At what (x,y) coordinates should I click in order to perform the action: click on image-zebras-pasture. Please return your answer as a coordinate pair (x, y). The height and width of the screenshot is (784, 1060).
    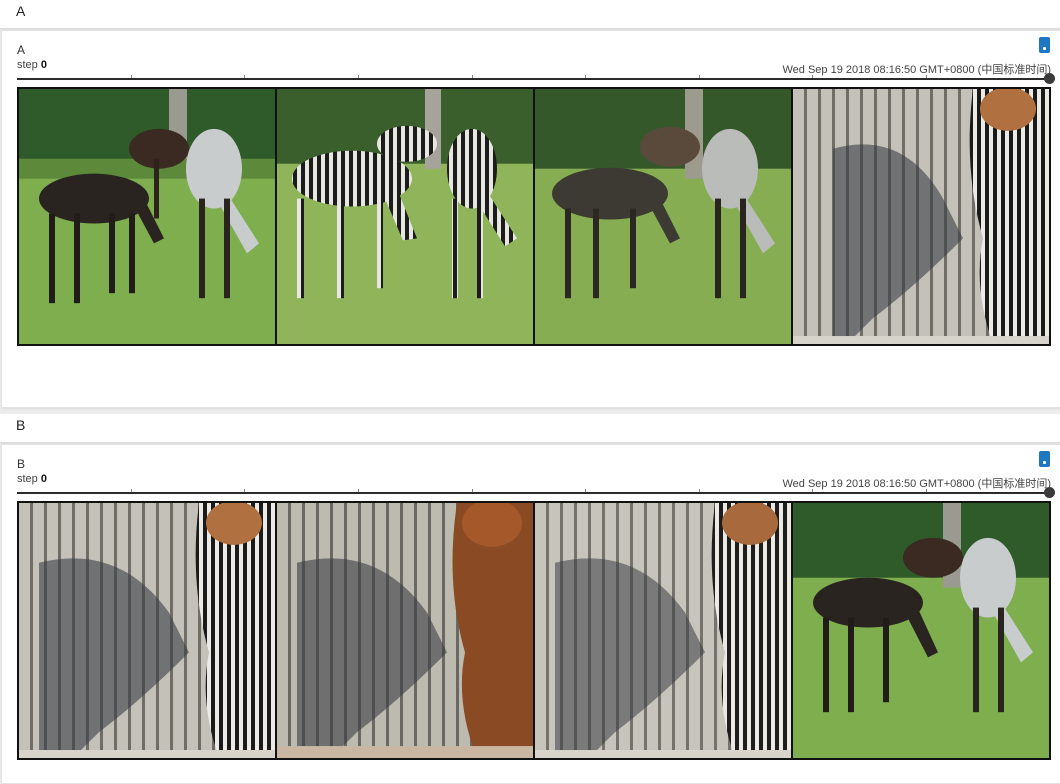
    Looking at the image, I should click on (404, 216).